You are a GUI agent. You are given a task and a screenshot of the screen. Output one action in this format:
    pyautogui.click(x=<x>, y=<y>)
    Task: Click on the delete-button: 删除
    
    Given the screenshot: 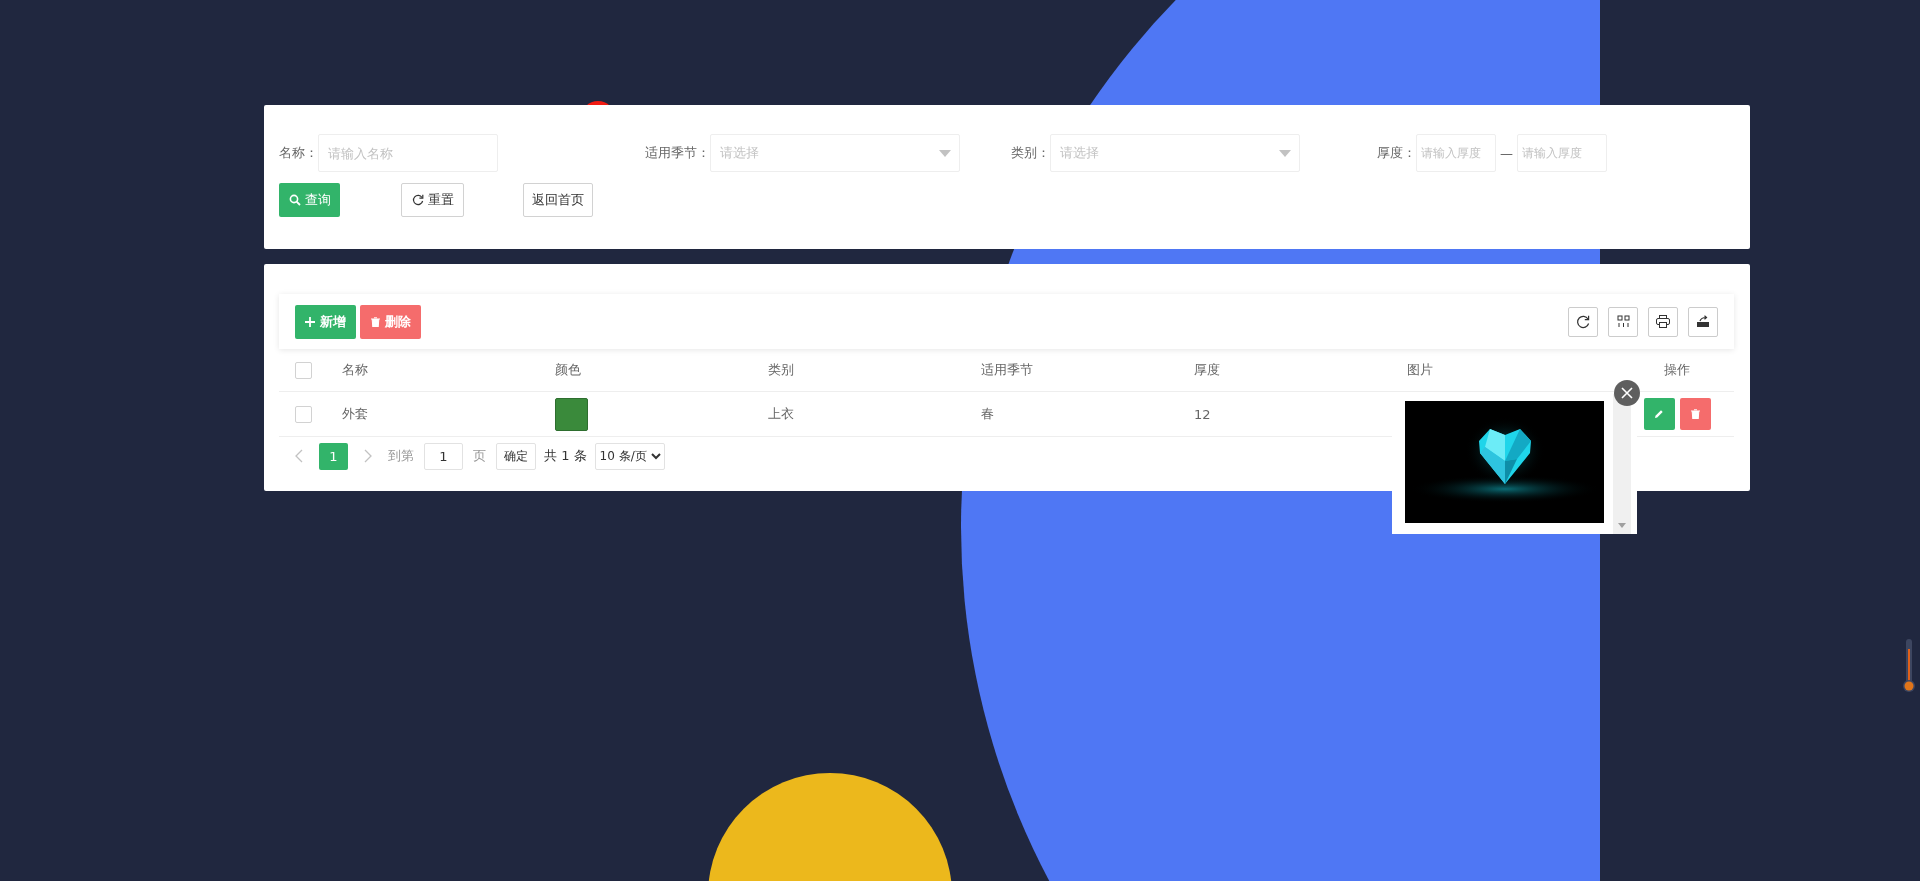 What is the action you would take?
    pyautogui.click(x=390, y=321)
    